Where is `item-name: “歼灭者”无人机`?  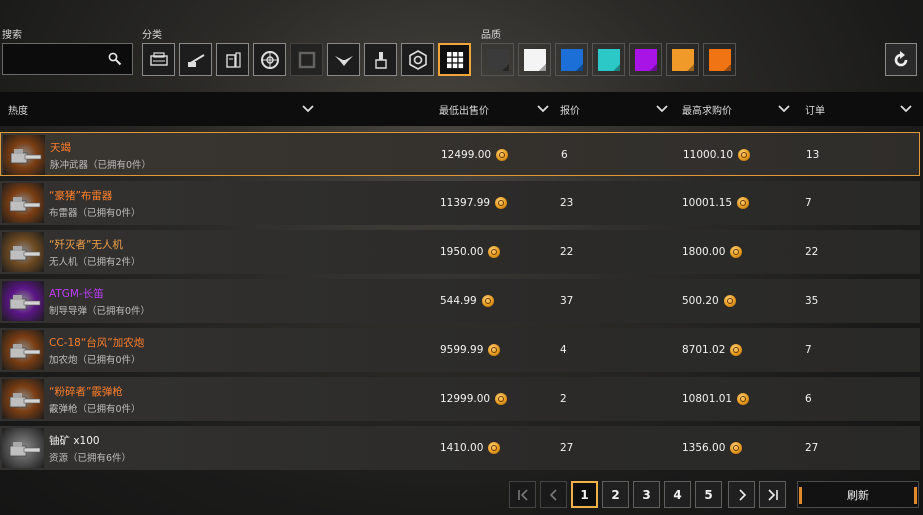 item-name: “歼灭者”无人机 is located at coordinates (86, 245).